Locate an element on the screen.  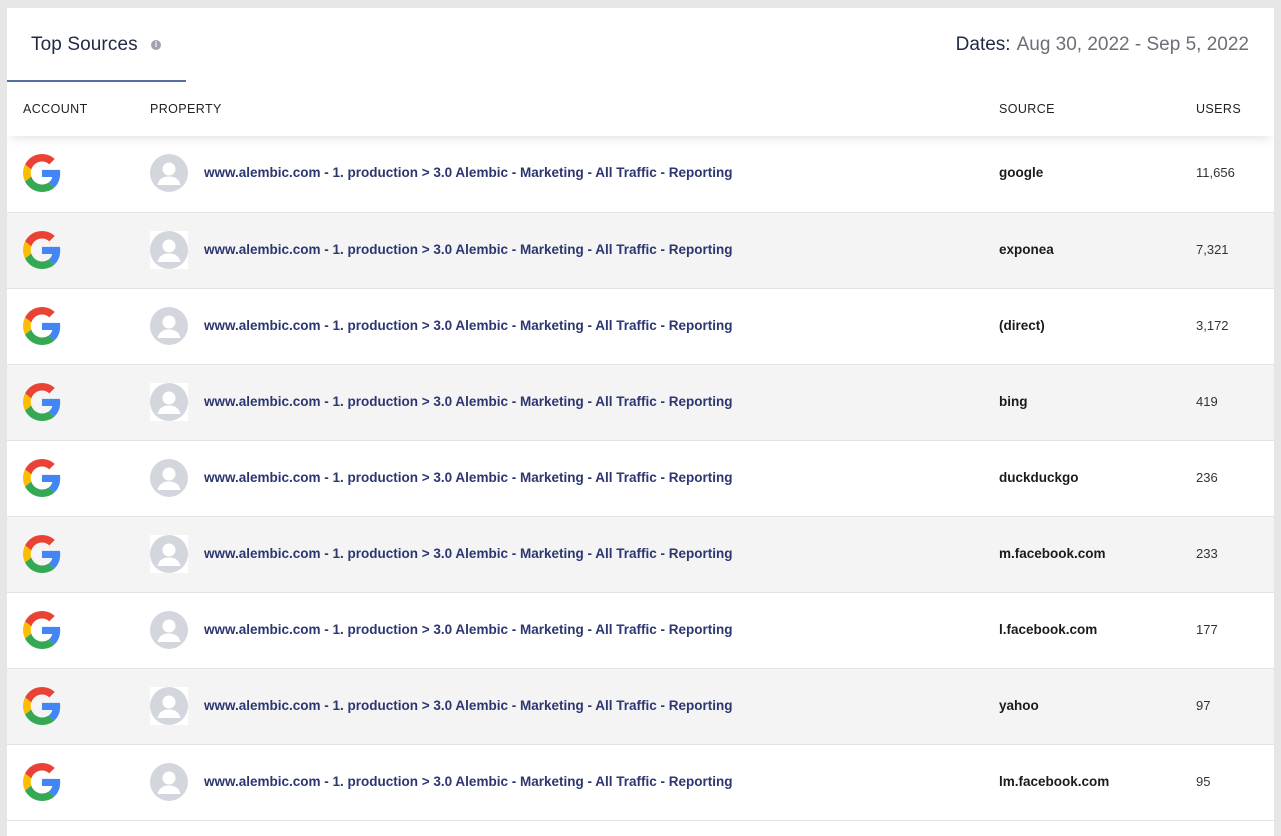
source-name: duckduckgo is located at coordinates (1039, 477).